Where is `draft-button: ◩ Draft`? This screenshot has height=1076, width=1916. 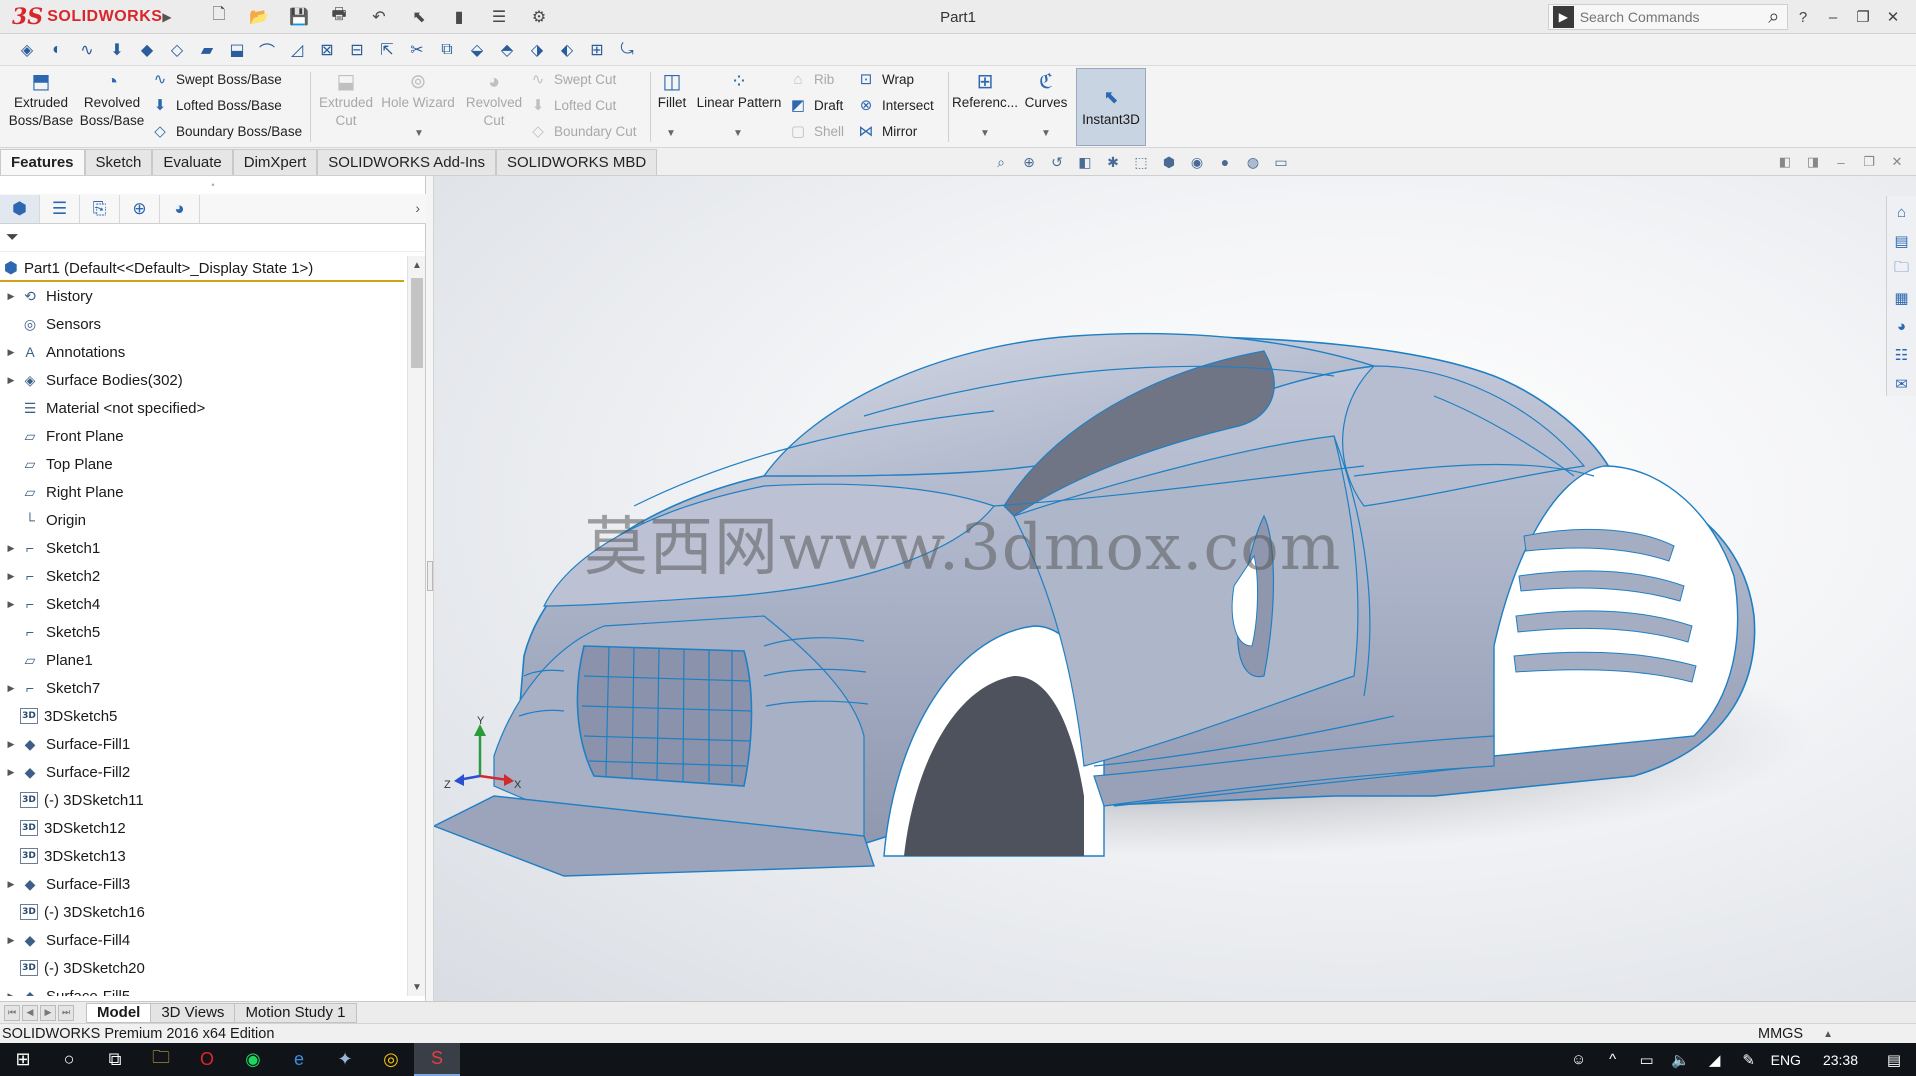 draft-button: ◩ Draft is located at coordinates (815, 105).